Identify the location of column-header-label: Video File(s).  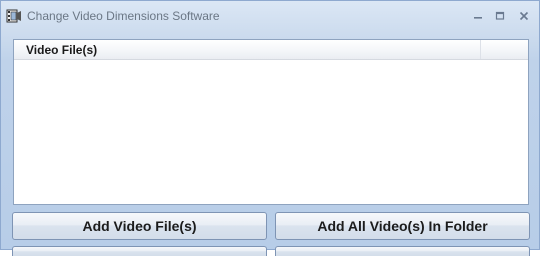
(62, 50).